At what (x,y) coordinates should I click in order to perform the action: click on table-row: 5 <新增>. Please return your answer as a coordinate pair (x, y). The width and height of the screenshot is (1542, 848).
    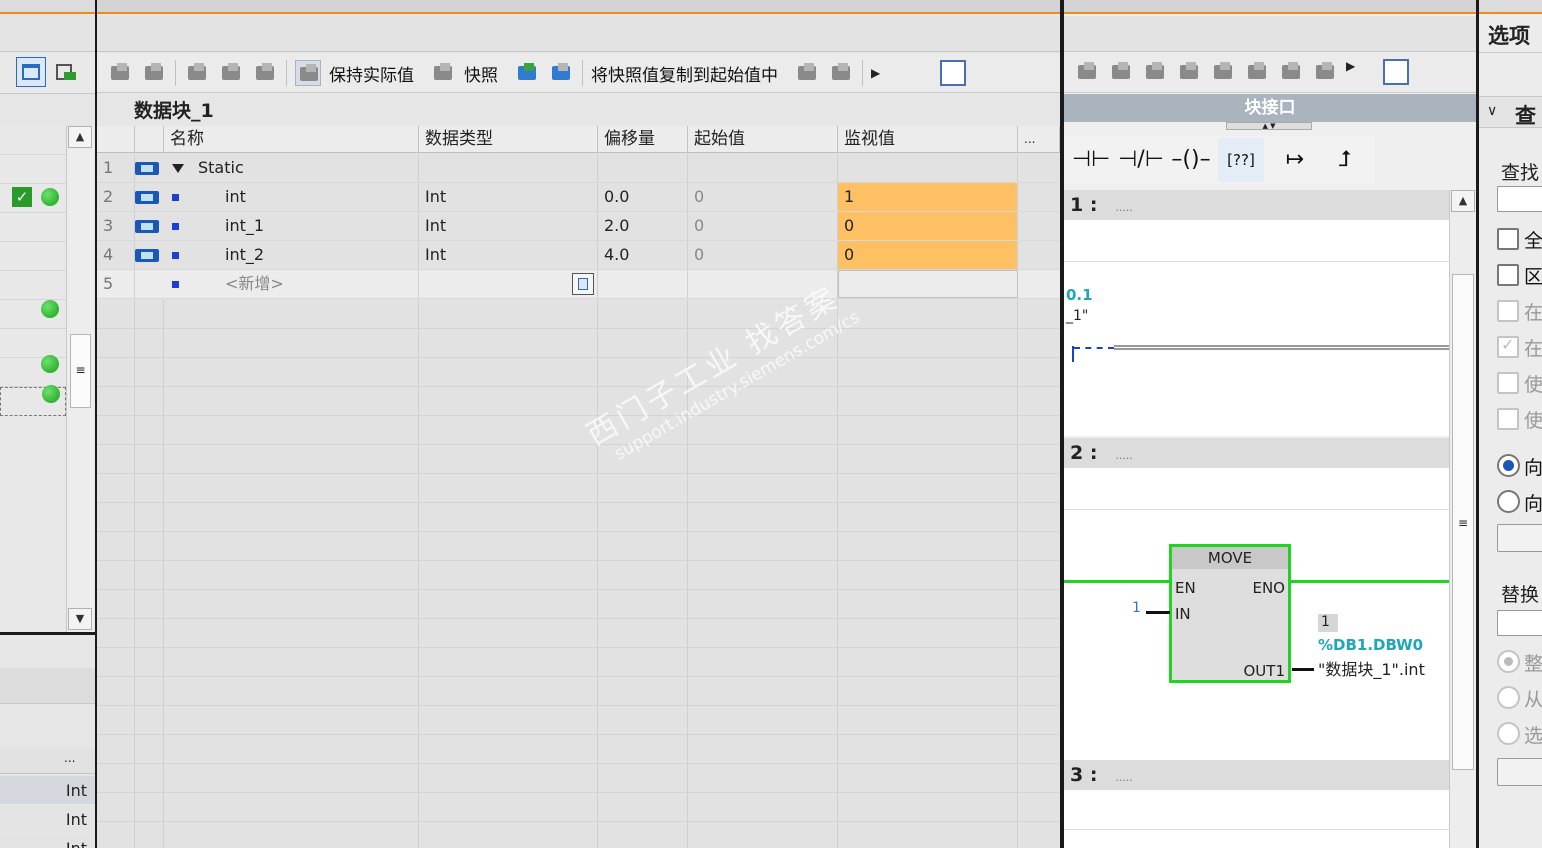
    Looking at the image, I should click on (578, 284).